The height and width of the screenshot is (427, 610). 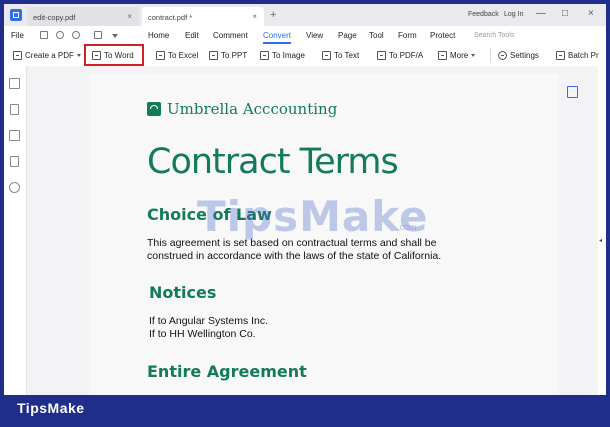 I want to click on toolbar-divider, so click(x=490, y=55).